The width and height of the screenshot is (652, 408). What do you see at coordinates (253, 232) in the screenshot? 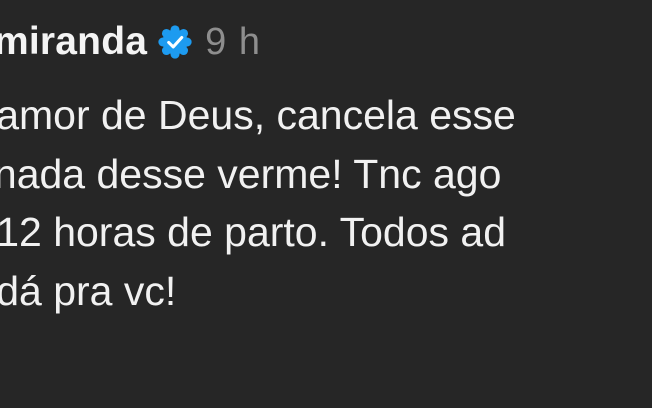
I see `post-text-line: e 12 horas de parto. Todos ad` at bounding box center [253, 232].